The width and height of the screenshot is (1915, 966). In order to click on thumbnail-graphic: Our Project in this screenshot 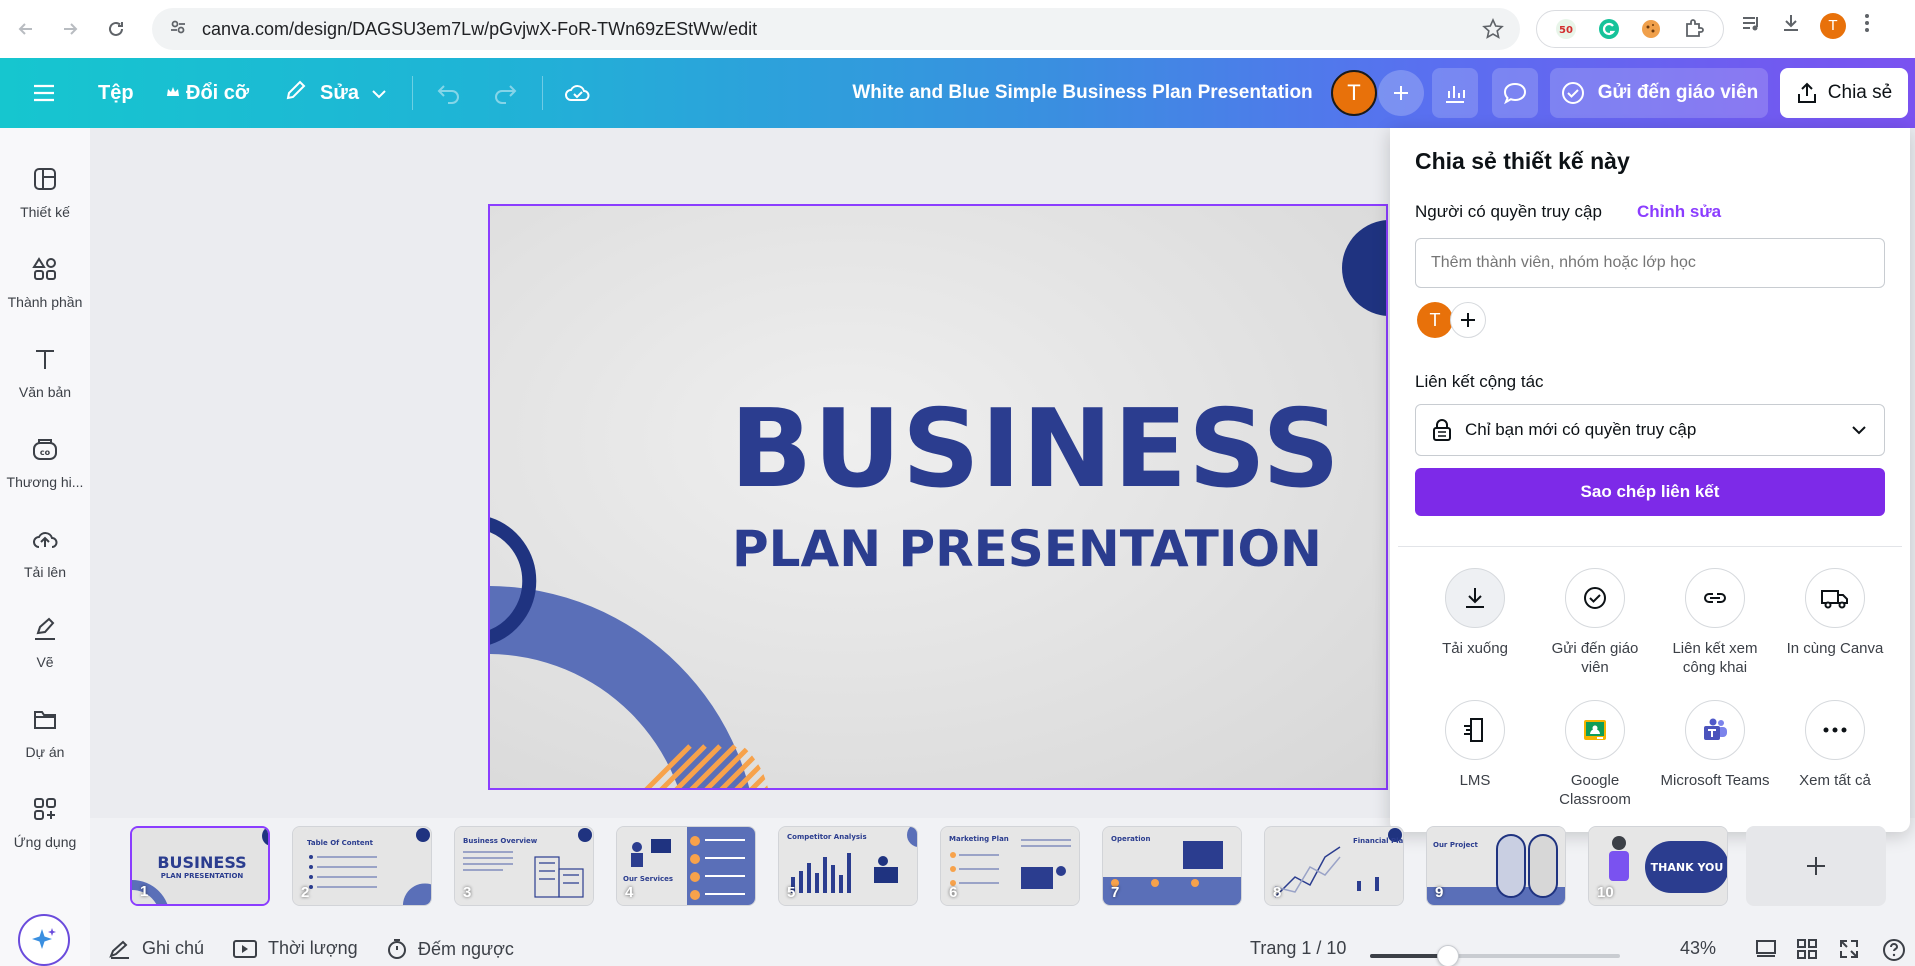, I will do `click(1496, 866)`.